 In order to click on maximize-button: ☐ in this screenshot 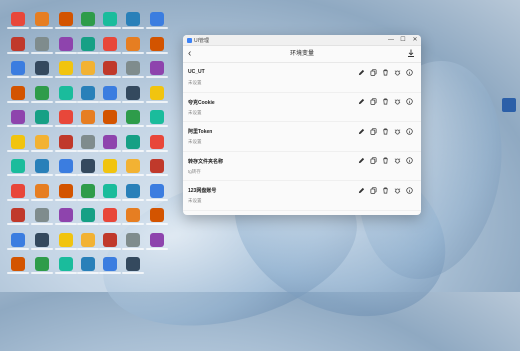, I will do `click(403, 40)`.